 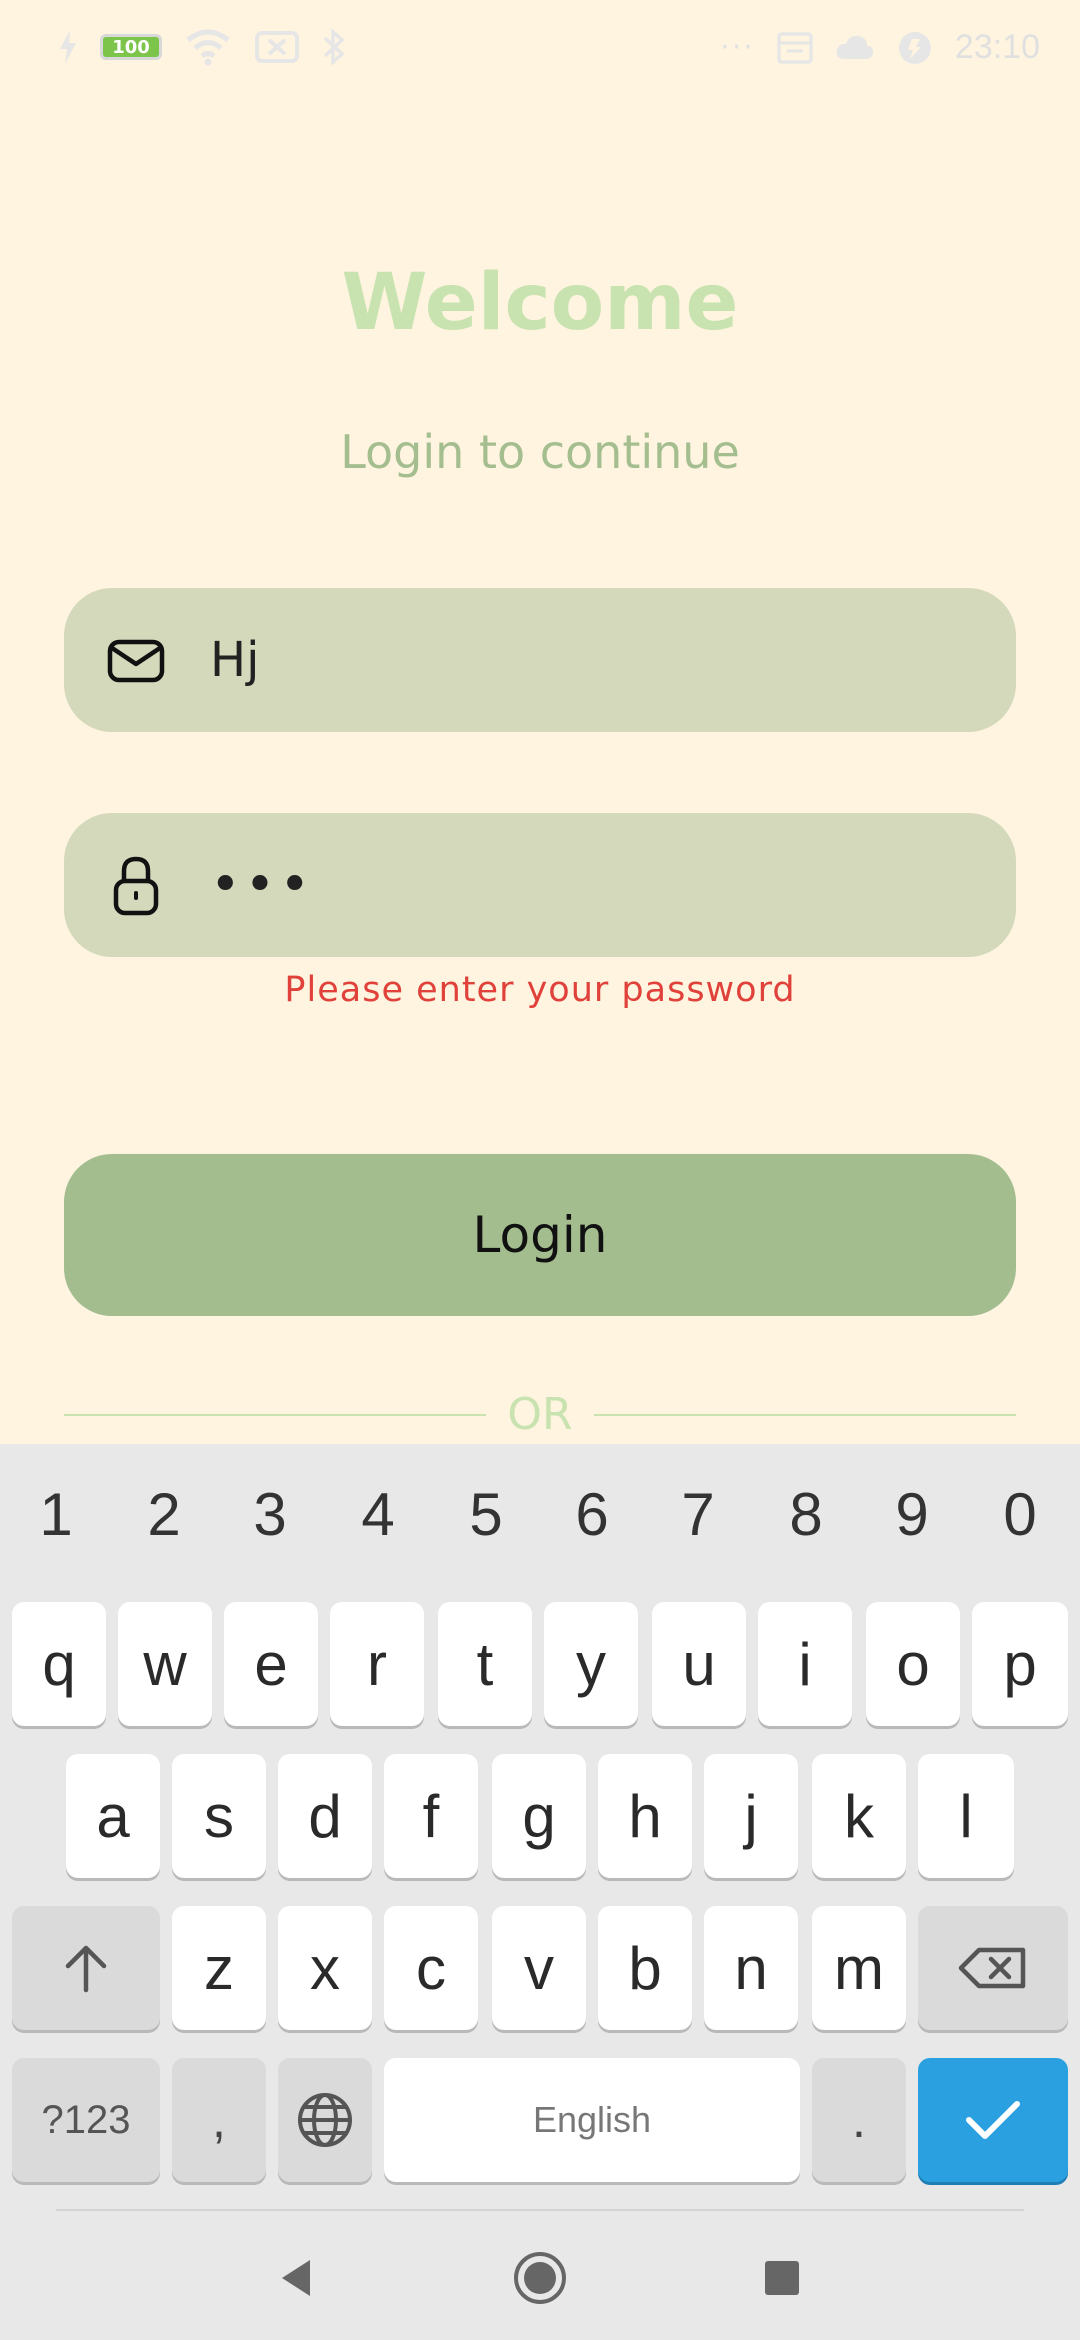 I want to click on data-saver-icon, so click(x=914, y=47).